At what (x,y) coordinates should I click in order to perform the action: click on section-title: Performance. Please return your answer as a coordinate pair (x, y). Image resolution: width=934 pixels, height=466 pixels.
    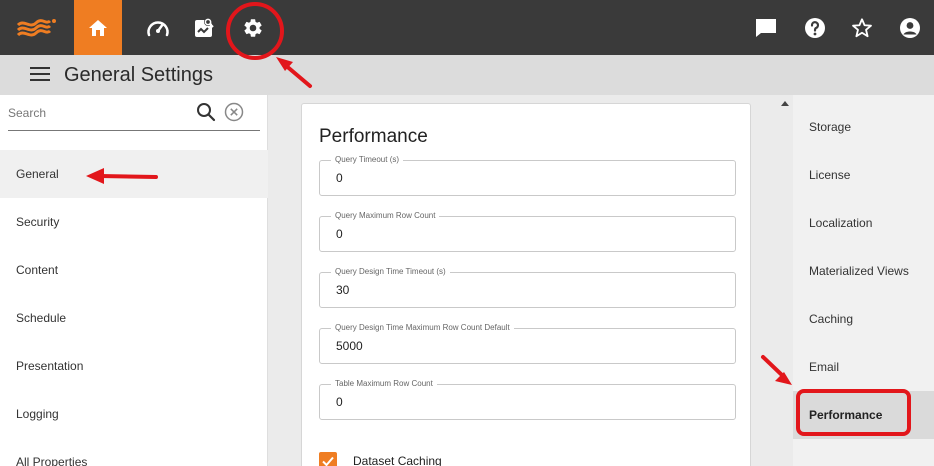
    Looking at the image, I should click on (373, 136).